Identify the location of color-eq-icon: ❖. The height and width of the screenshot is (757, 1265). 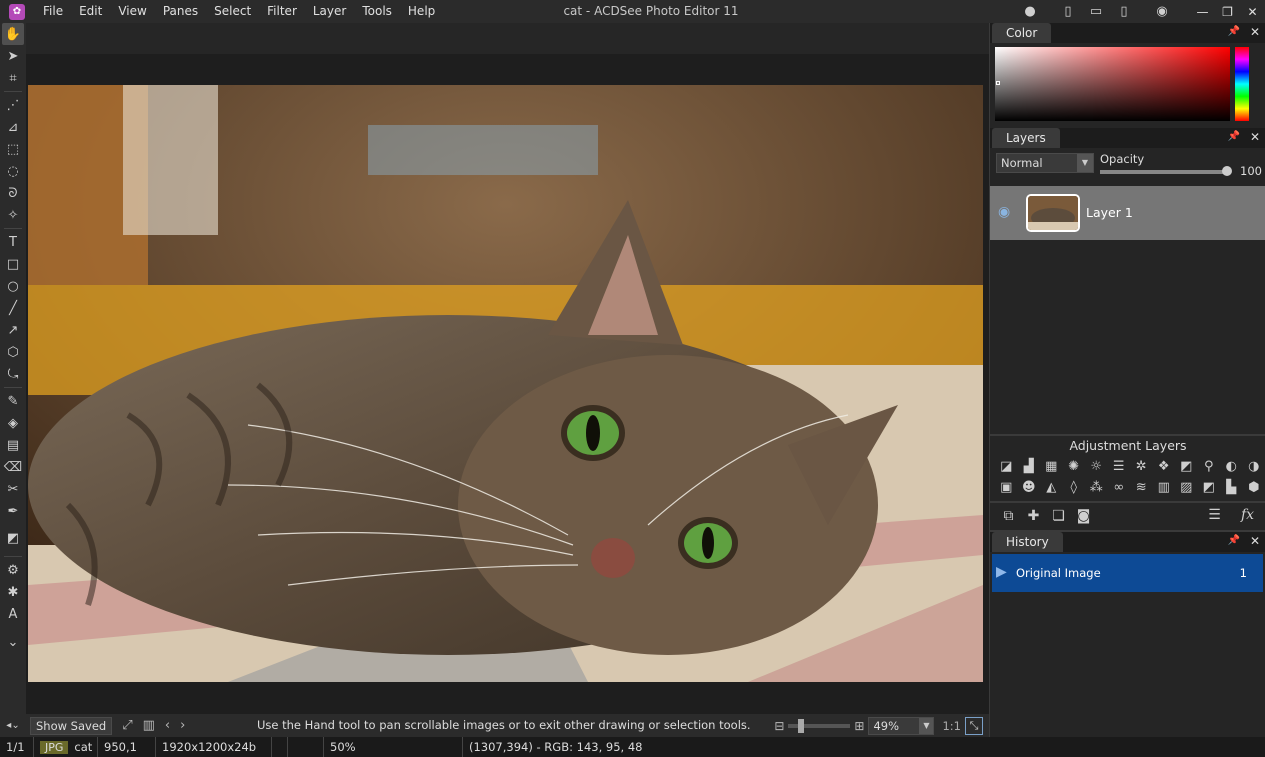
(1164, 466).